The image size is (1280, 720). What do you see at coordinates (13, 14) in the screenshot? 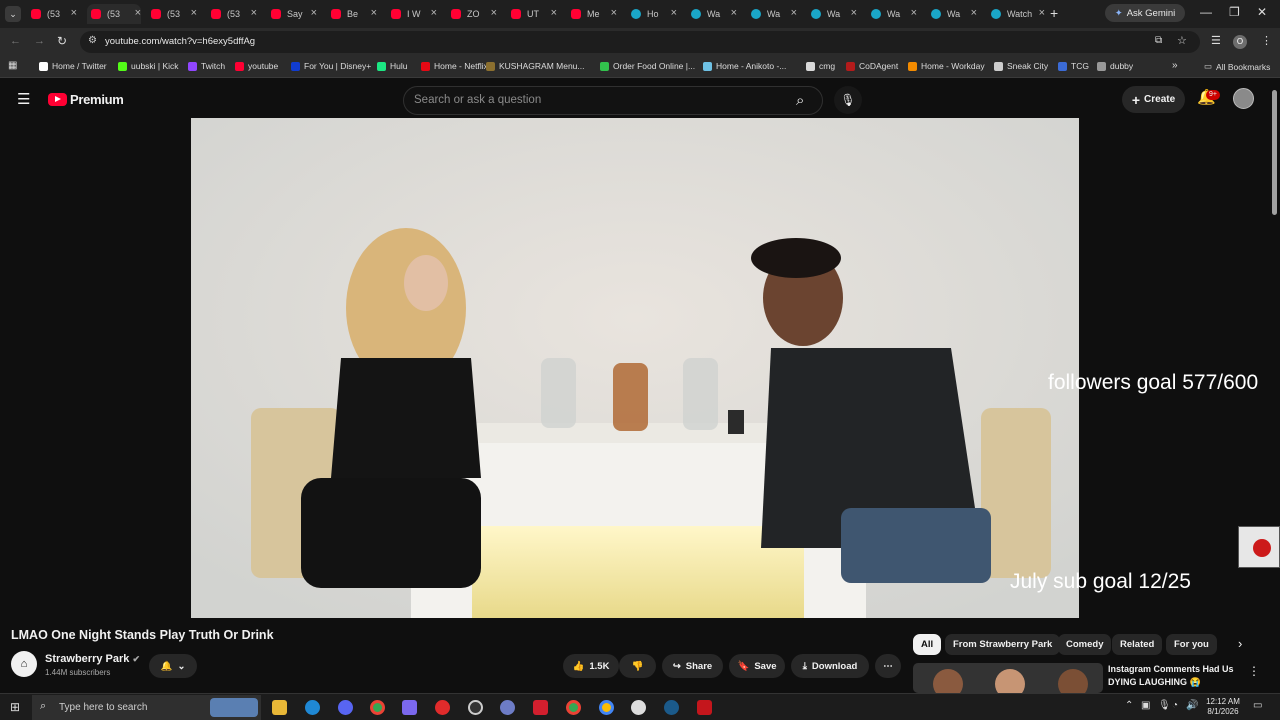
I see `tab-search-button: ⌄` at bounding box center [13, 14].